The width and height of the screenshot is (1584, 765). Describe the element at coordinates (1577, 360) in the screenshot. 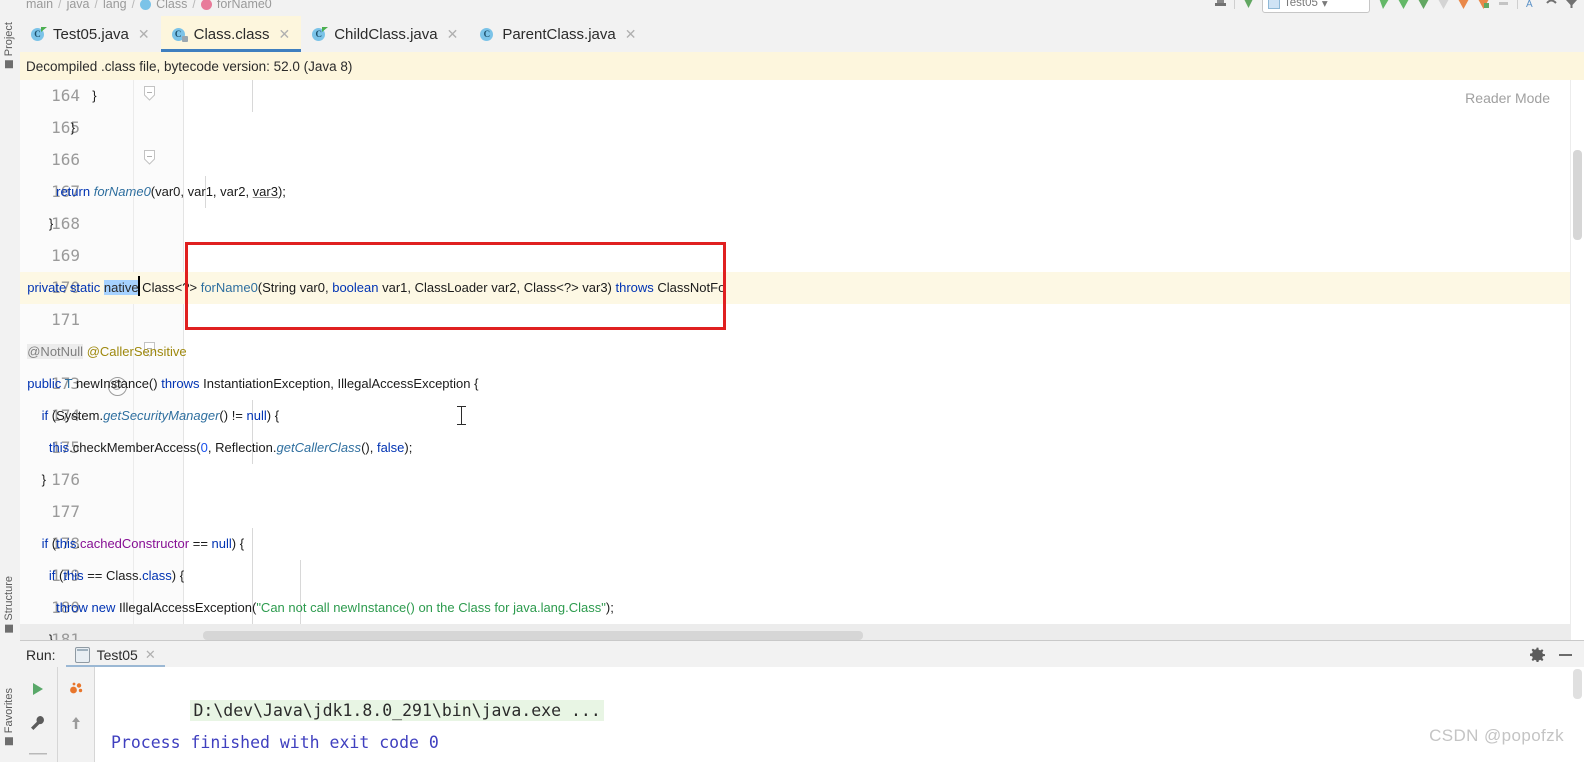

I see `editor-vertical-scrollbar` at that location.